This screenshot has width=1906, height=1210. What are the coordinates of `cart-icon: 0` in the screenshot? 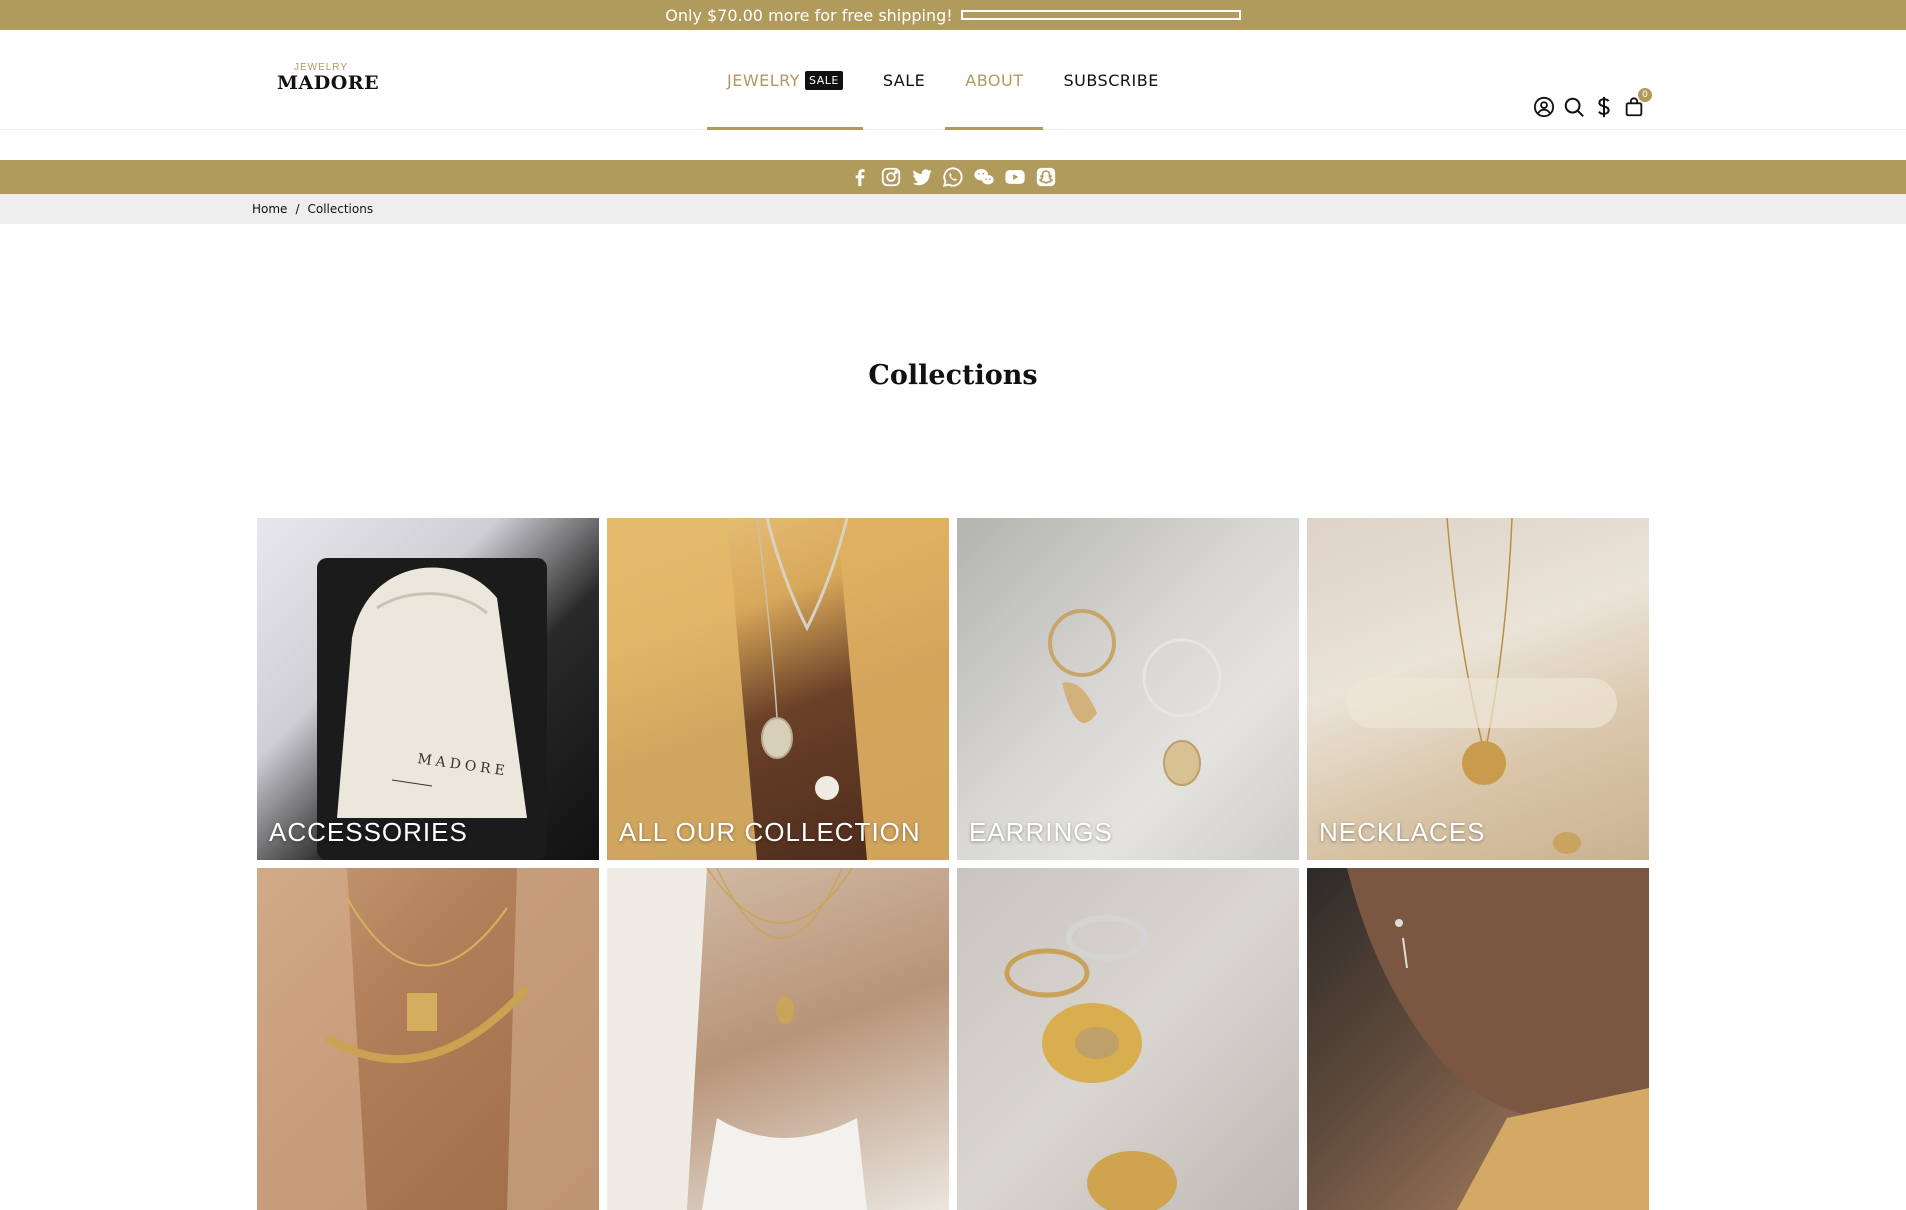 It's located at (1637, 103).